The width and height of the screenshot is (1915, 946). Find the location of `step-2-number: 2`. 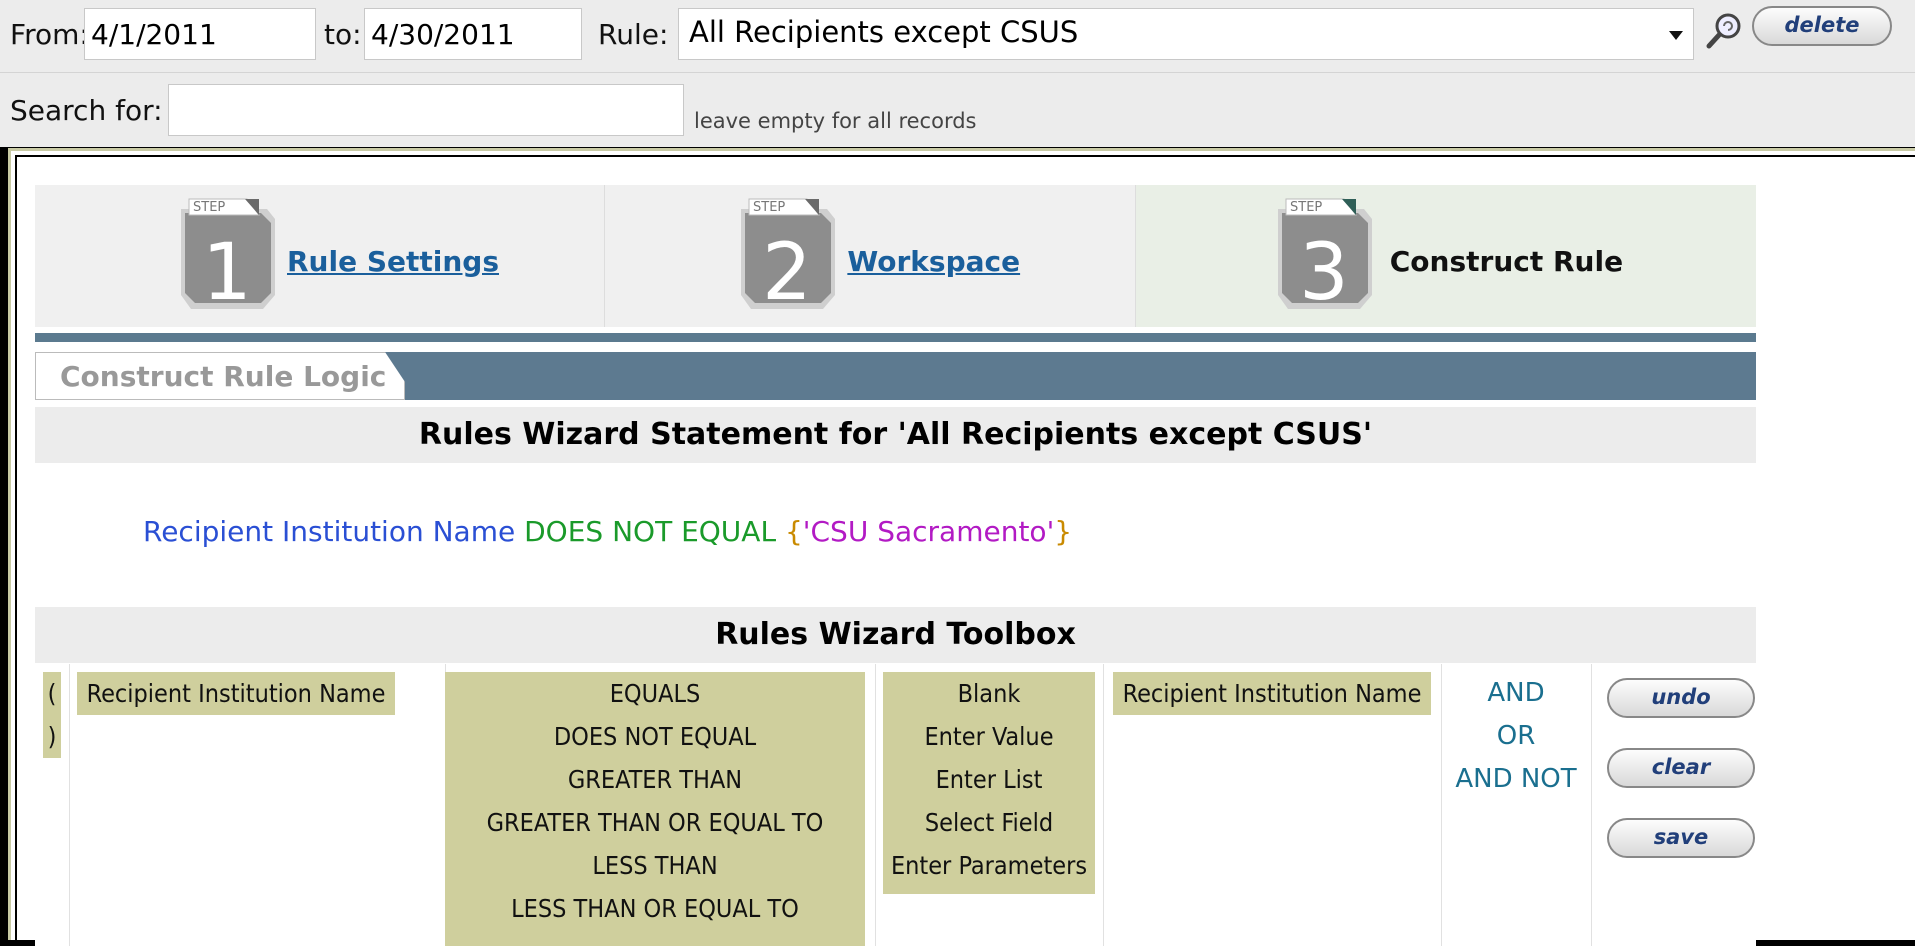

step-2-number: 2 is located at coordinates (788, 270).